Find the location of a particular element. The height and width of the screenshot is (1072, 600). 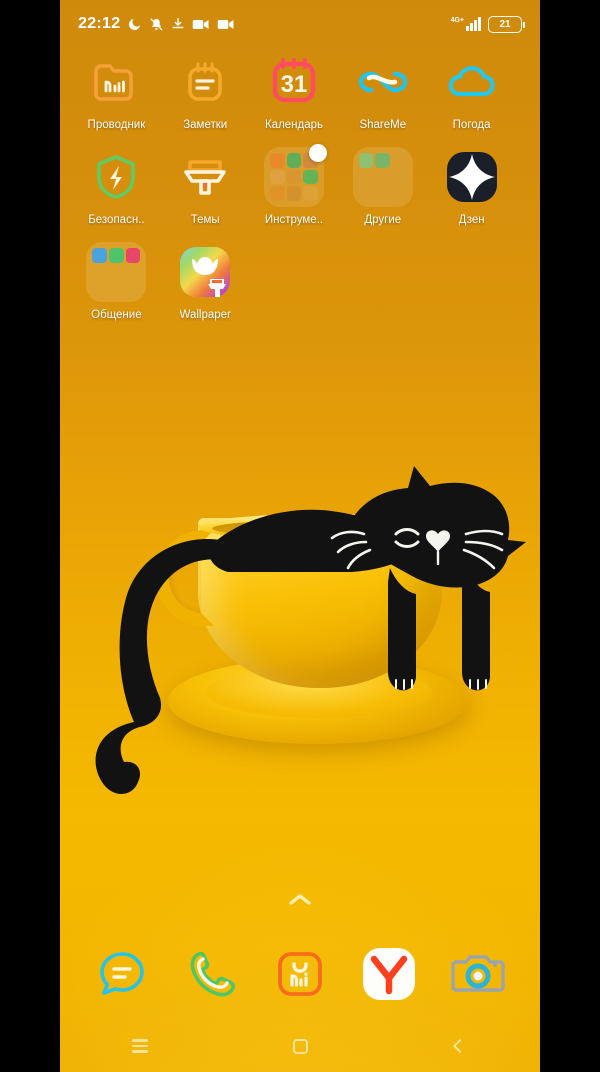

download-icon is located at coordinates (178, 24).